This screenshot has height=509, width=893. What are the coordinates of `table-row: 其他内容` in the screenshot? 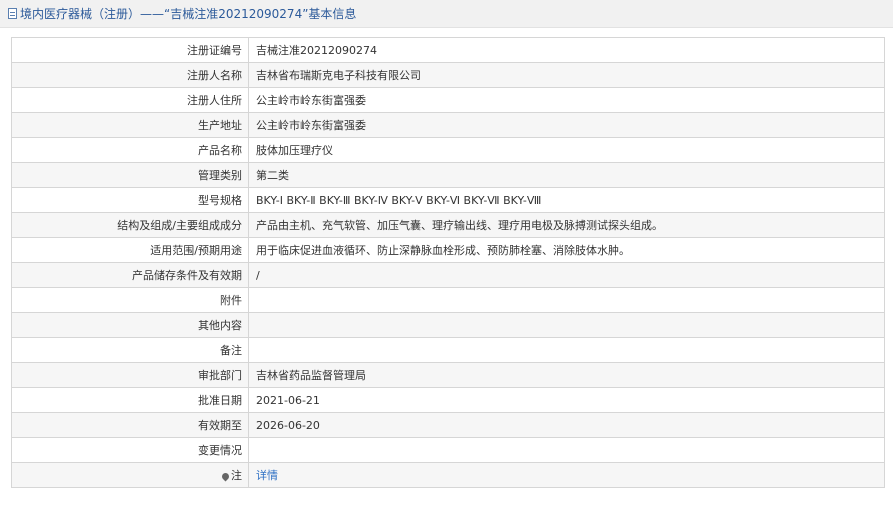 It's located at (448, 325).